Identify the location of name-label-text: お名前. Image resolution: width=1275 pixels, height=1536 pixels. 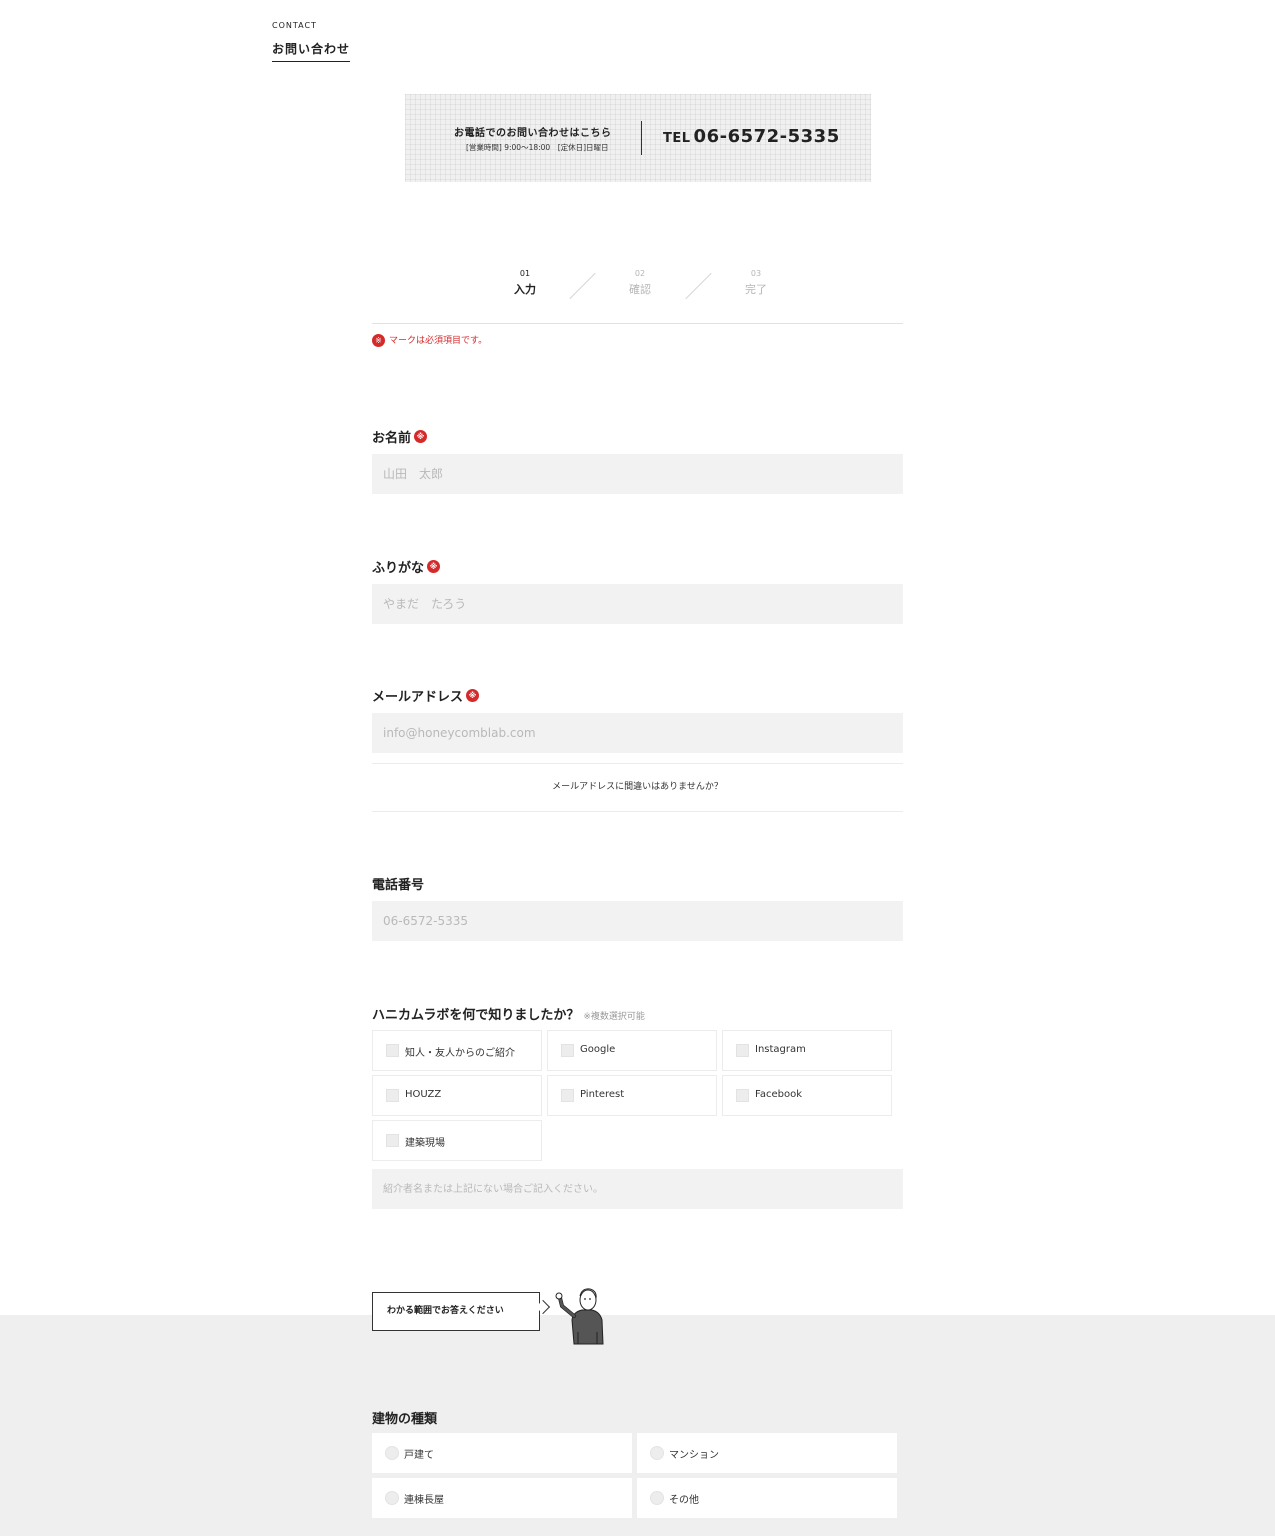
(392, 438).